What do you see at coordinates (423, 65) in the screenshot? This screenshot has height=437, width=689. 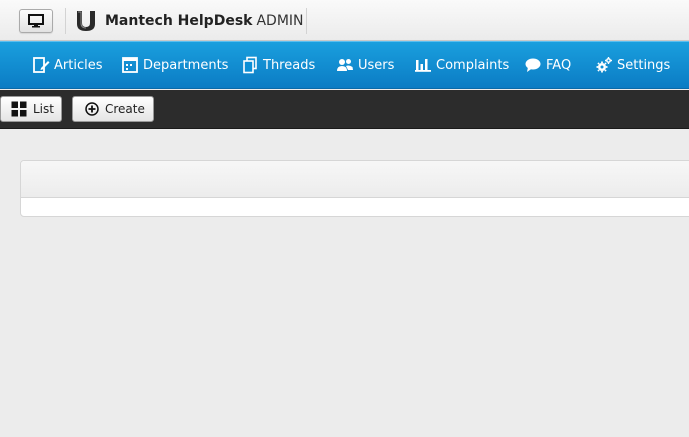 I see `bar-chart-icon` at bounding box center [423, 65].